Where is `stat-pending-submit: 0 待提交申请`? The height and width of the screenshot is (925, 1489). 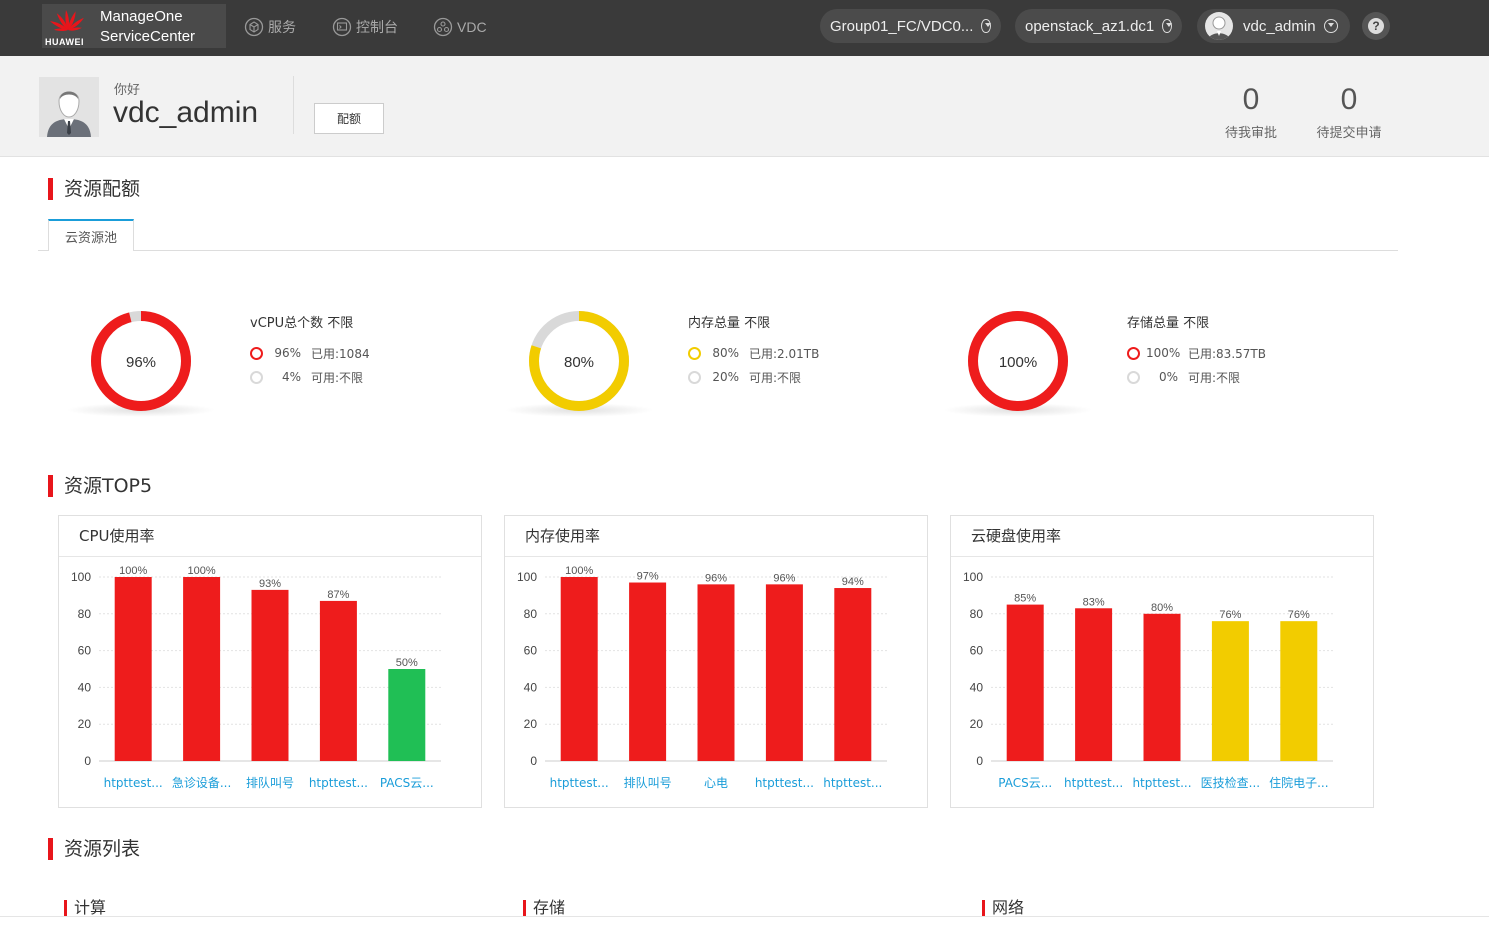
stat-pending-submit: 0 待提交申请 is located at coordinates (1349, 110).